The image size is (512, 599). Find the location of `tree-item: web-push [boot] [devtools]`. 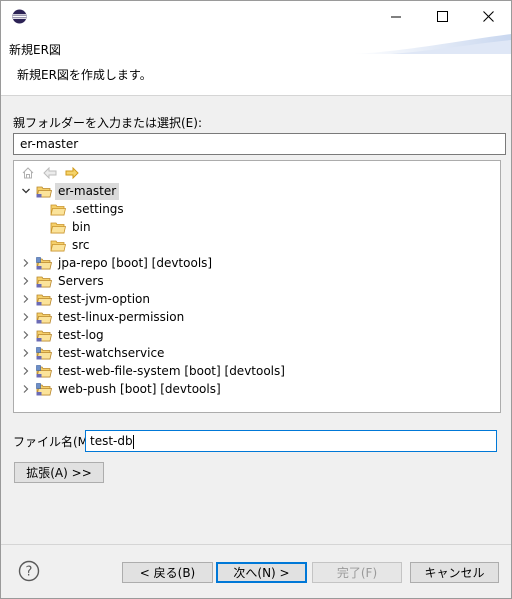

tree-item: web-push [boot] [devtools] is located at coordinates (122, 389).